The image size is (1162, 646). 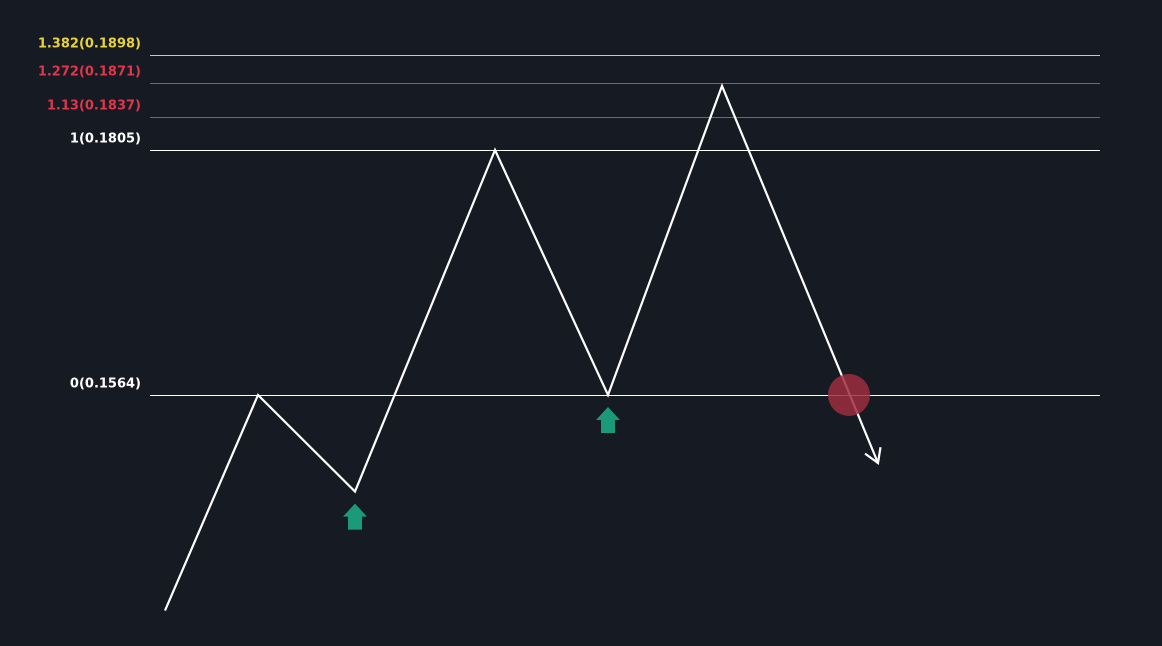 I want to click on fib-level-label-1-13: 1.13(0.1837), so click(x=94, y=106).